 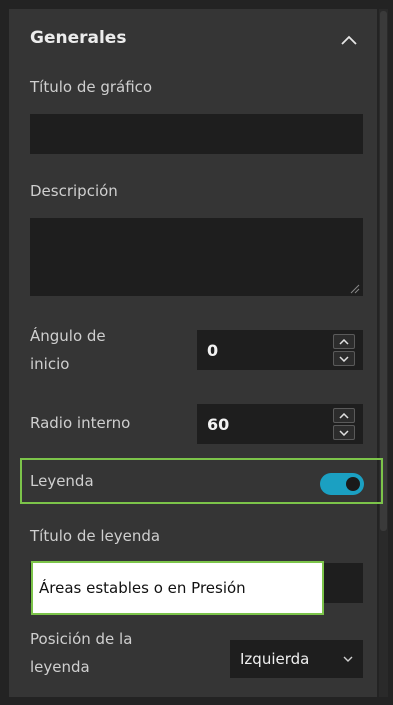 I want to click on toggle-knob, so click(x=353, y=484).